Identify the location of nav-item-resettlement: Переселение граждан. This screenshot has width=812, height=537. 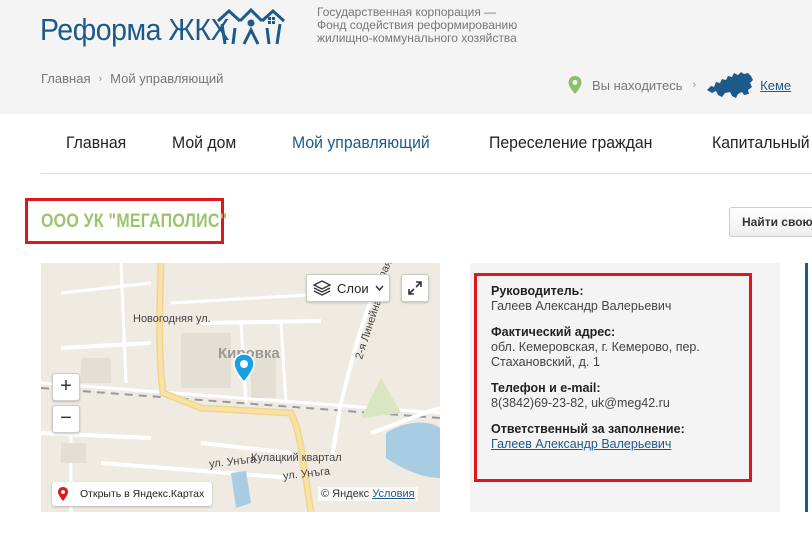
(570, 143).